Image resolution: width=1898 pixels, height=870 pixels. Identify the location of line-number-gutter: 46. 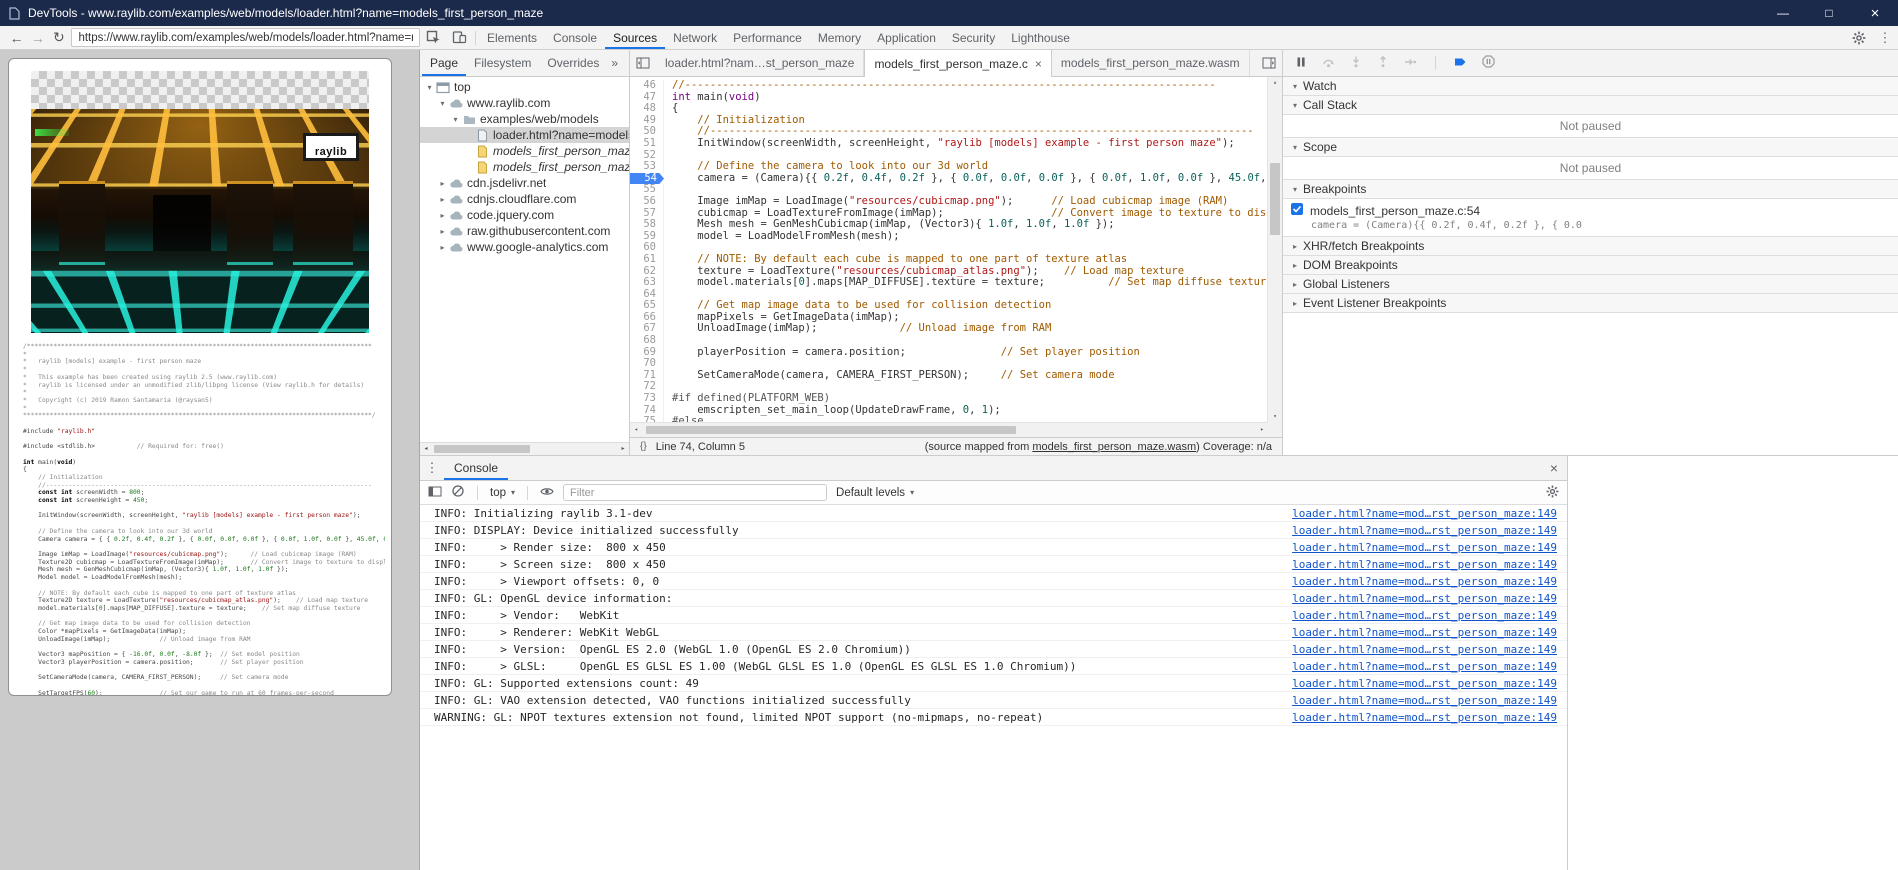
(647, 85).